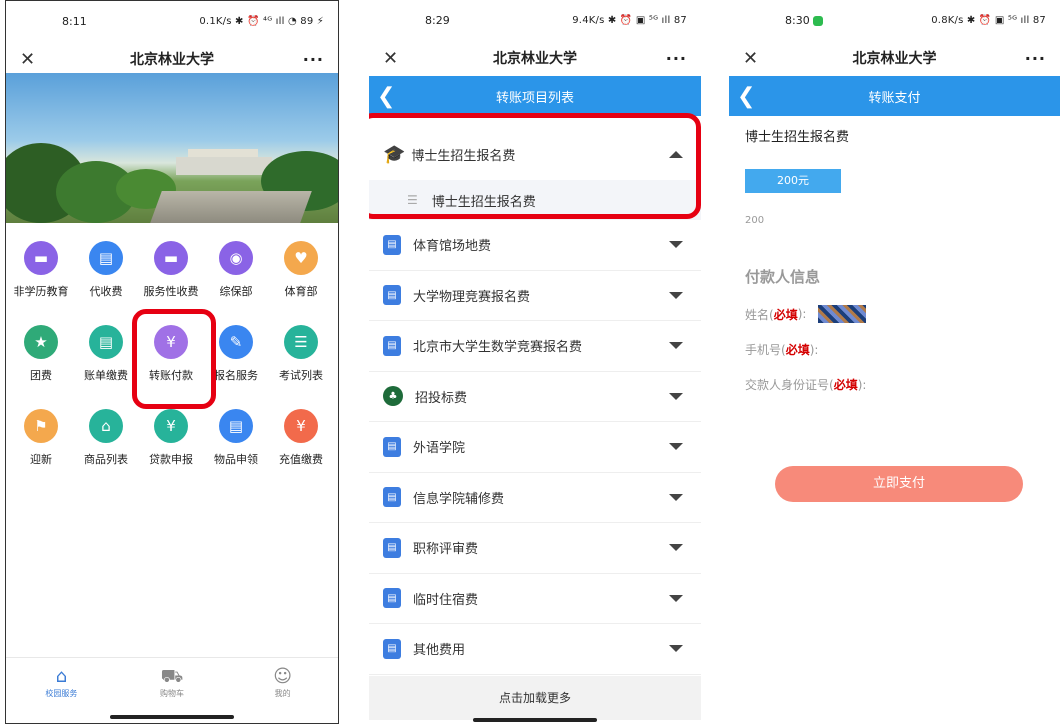  I want to click on grid-item: ¥ 贷款申报, so click(171, 438).